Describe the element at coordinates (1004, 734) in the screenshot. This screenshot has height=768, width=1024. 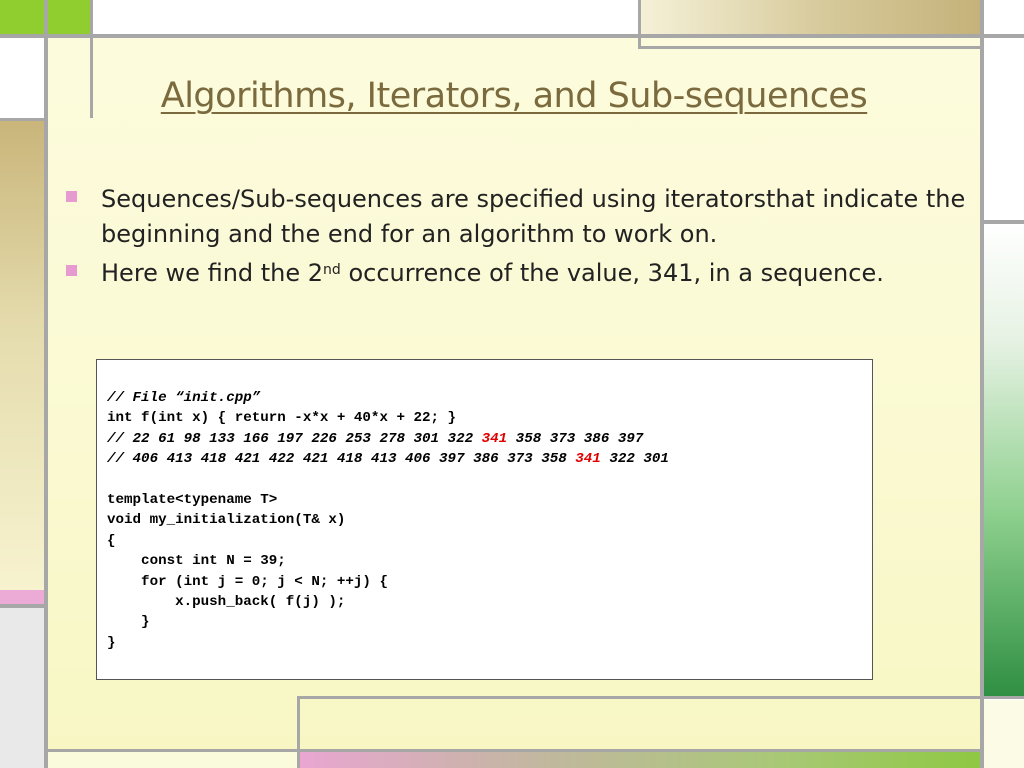
I see `decor-yellow-corner` at that location.